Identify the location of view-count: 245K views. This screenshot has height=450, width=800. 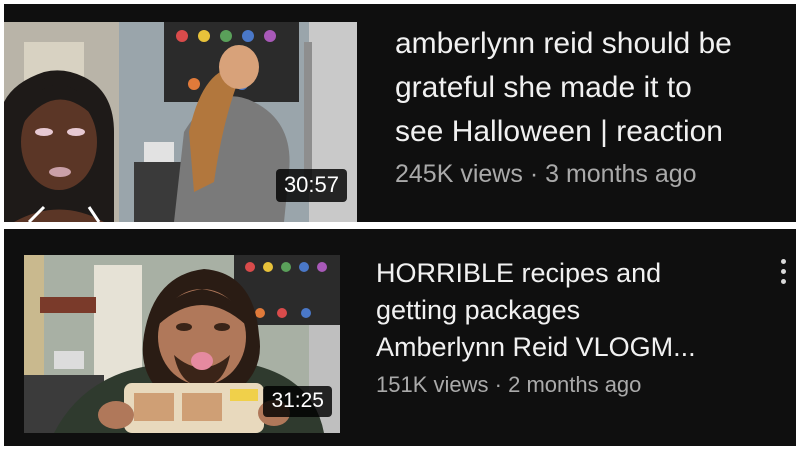
(459, 174).